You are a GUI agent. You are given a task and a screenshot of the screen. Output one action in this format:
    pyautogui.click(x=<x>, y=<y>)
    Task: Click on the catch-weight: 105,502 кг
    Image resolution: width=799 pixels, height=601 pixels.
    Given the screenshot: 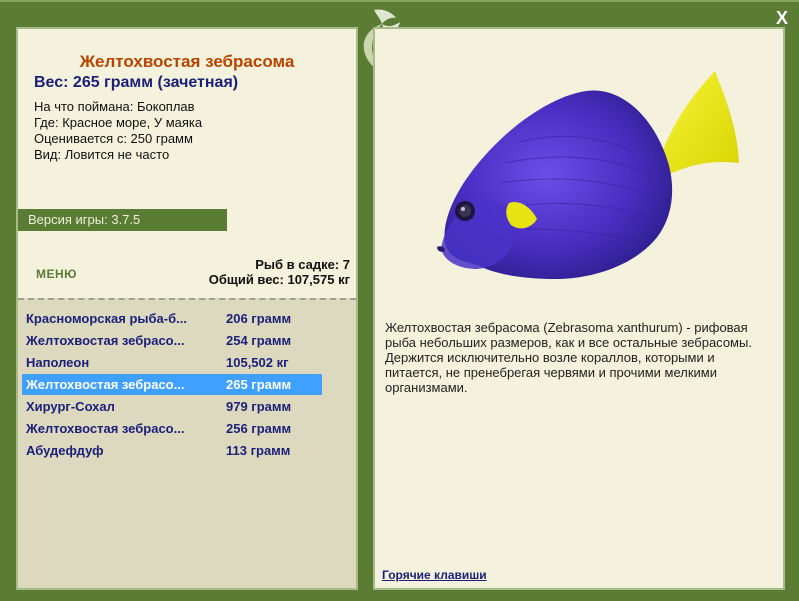 What is the action you would take?
    pyautogui.click(x=257, y=362)
    